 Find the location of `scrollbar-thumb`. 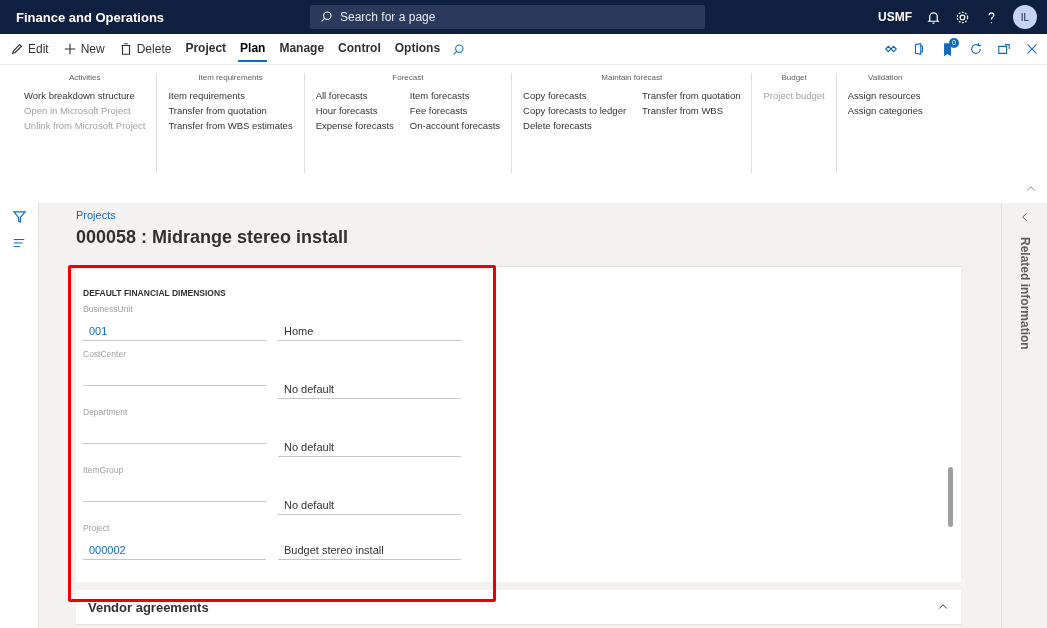

scrollbar-thumb is located at coordinates (950, 497).